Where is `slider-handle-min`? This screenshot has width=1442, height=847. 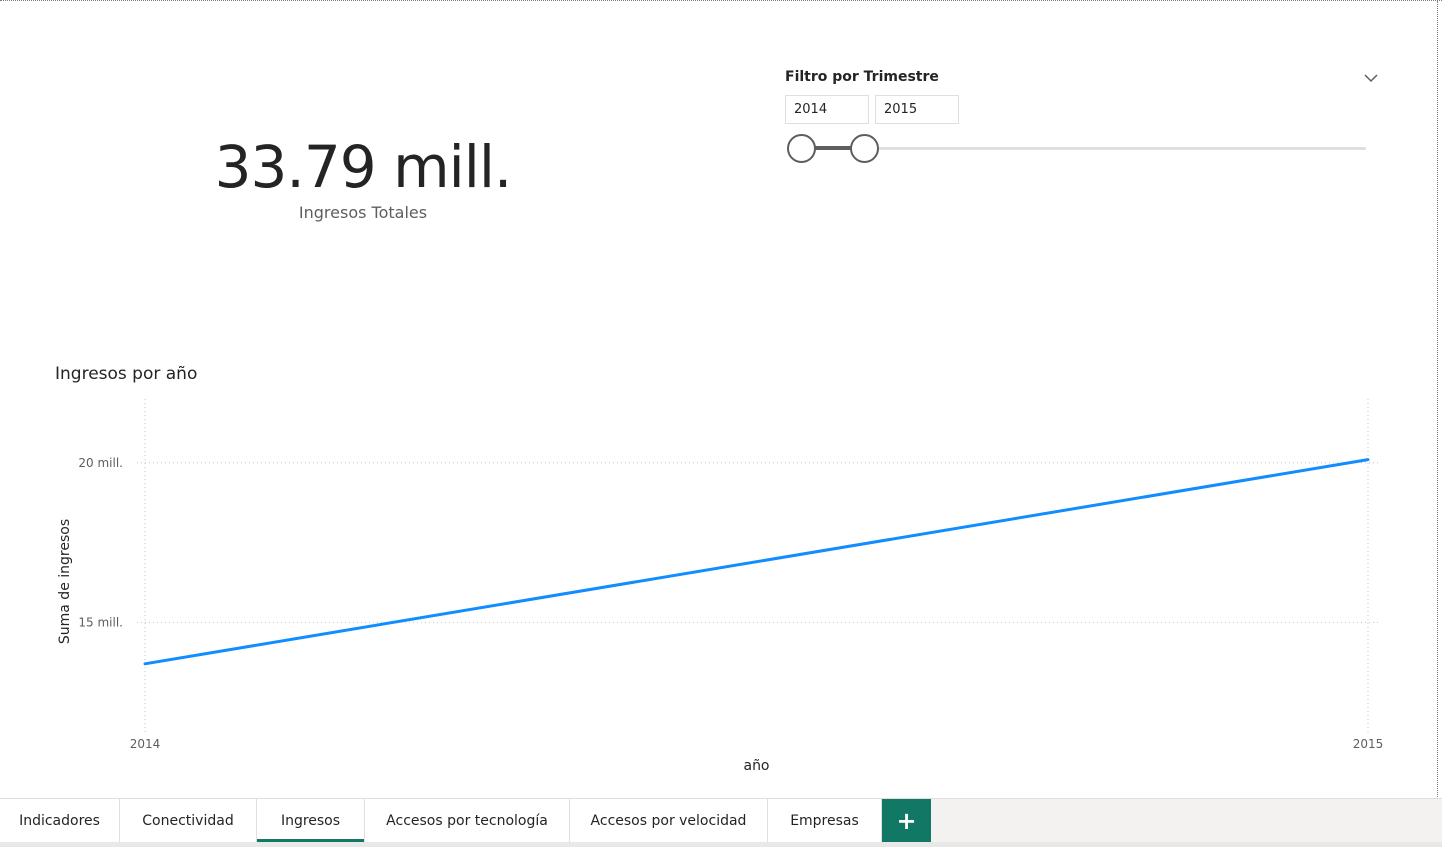 slider-handle-min is located at coordinates (801, 148).